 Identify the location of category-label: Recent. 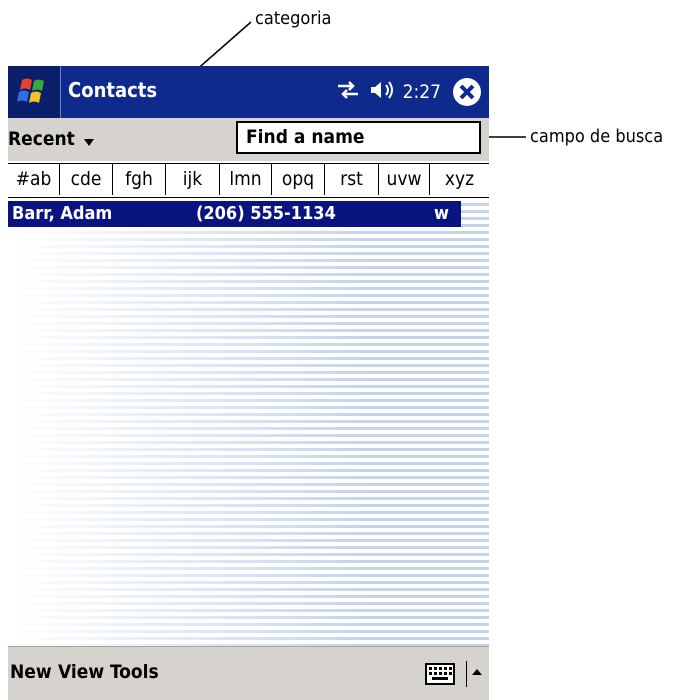
(41, 139).